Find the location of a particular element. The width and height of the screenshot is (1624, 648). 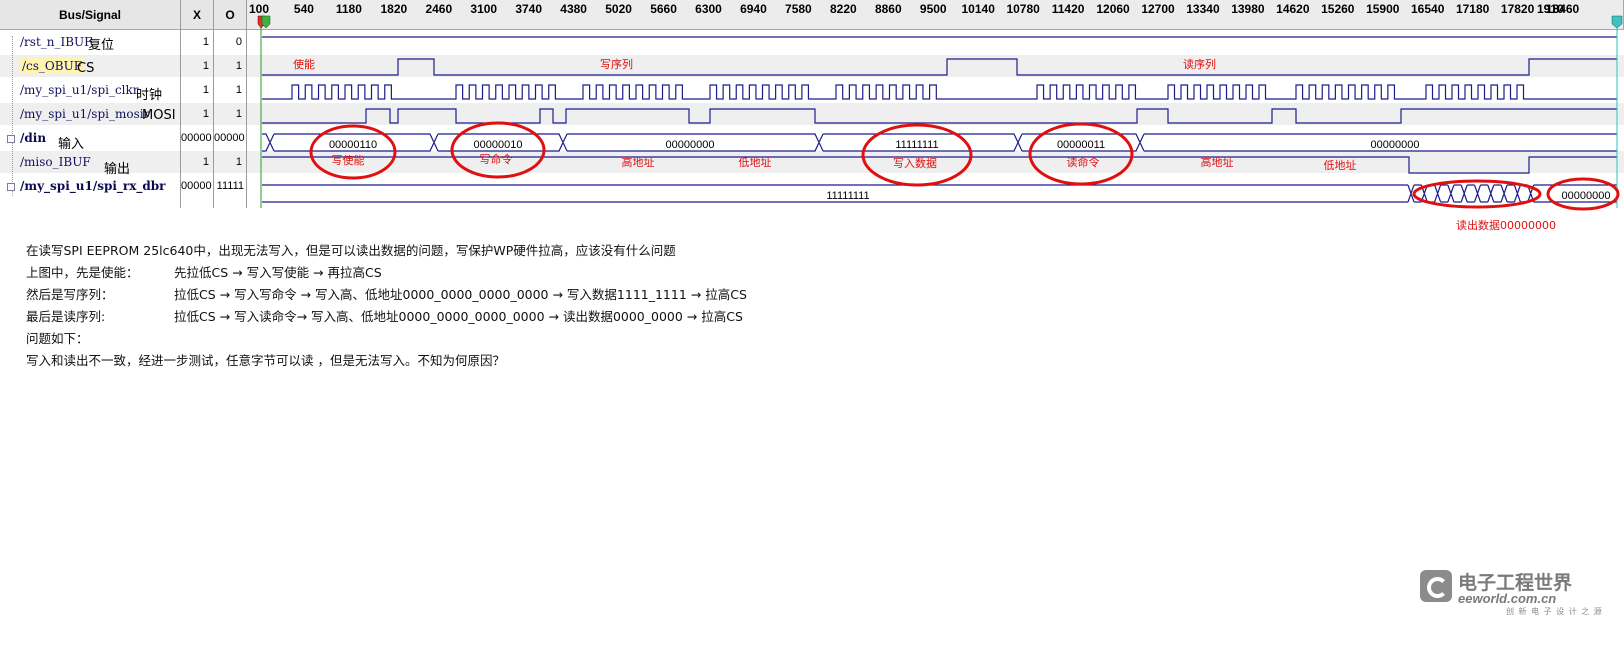

text-label: 最后是读序列: is located at coordinates (66, 316).